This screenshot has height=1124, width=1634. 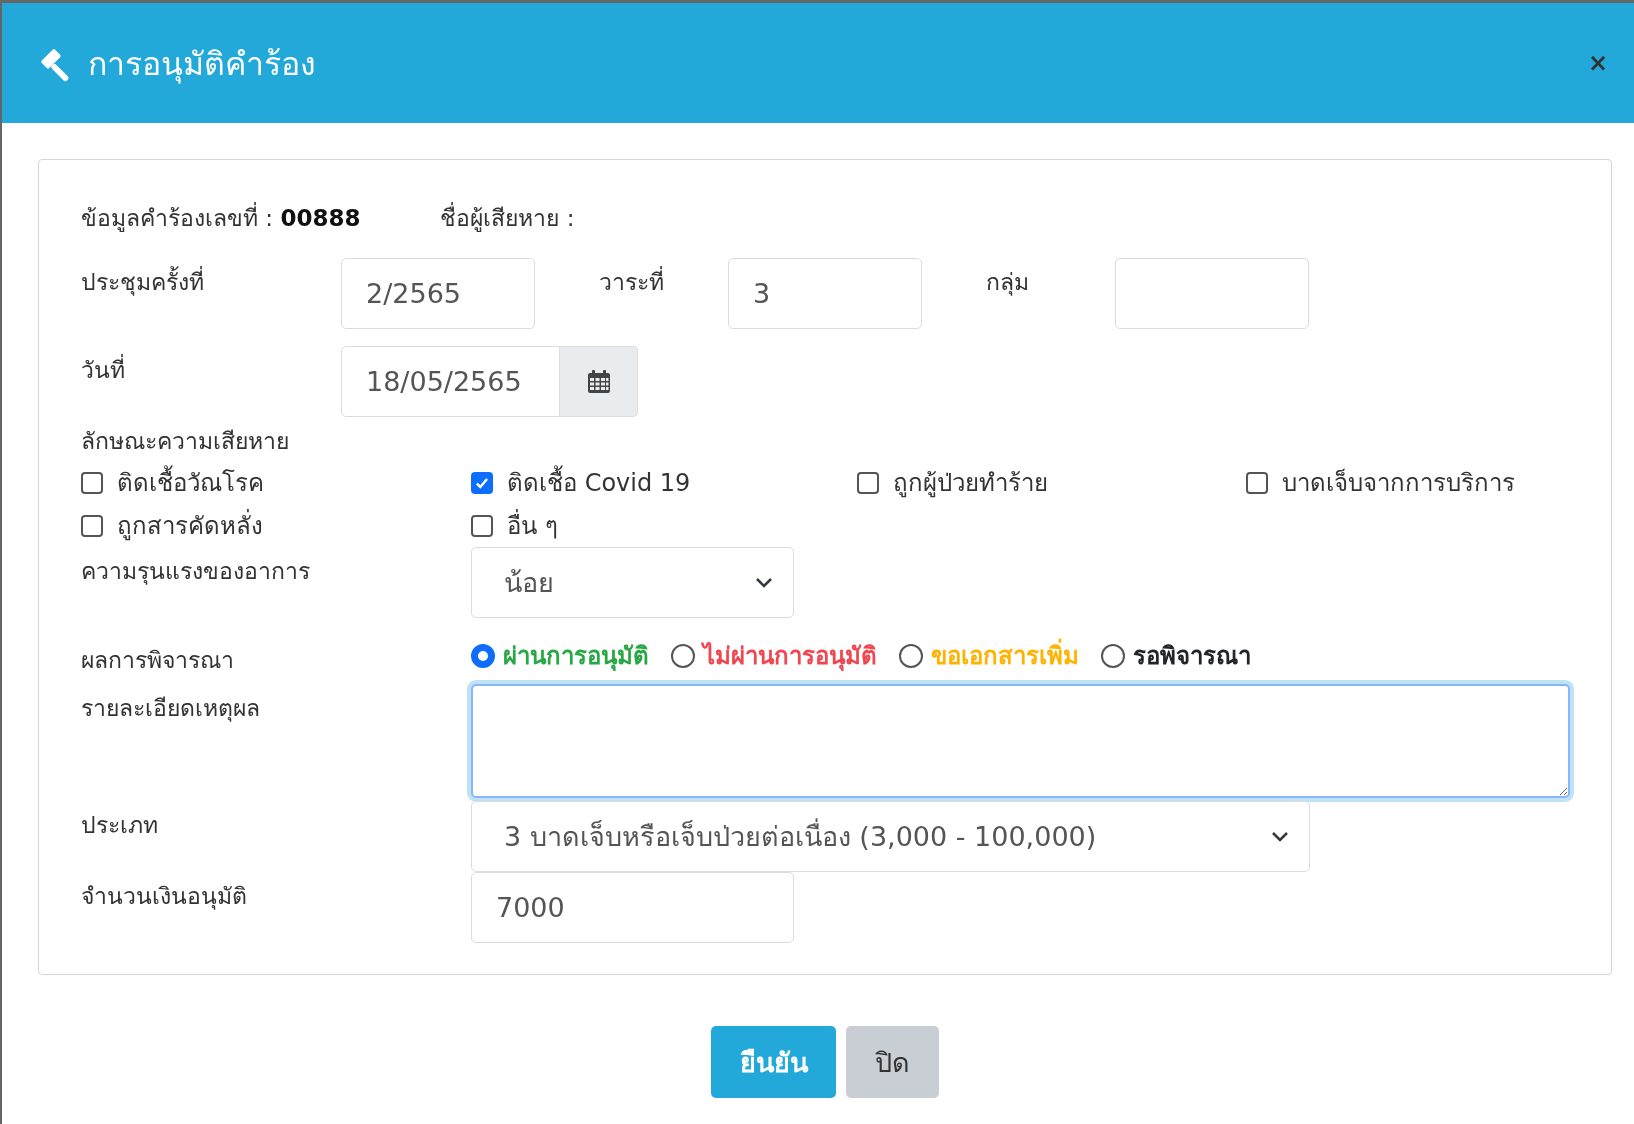 What do you see at coordinates (632, 582) in the screenshot?
I see `severity-select: น้อย` at bounding box center [632, 582].